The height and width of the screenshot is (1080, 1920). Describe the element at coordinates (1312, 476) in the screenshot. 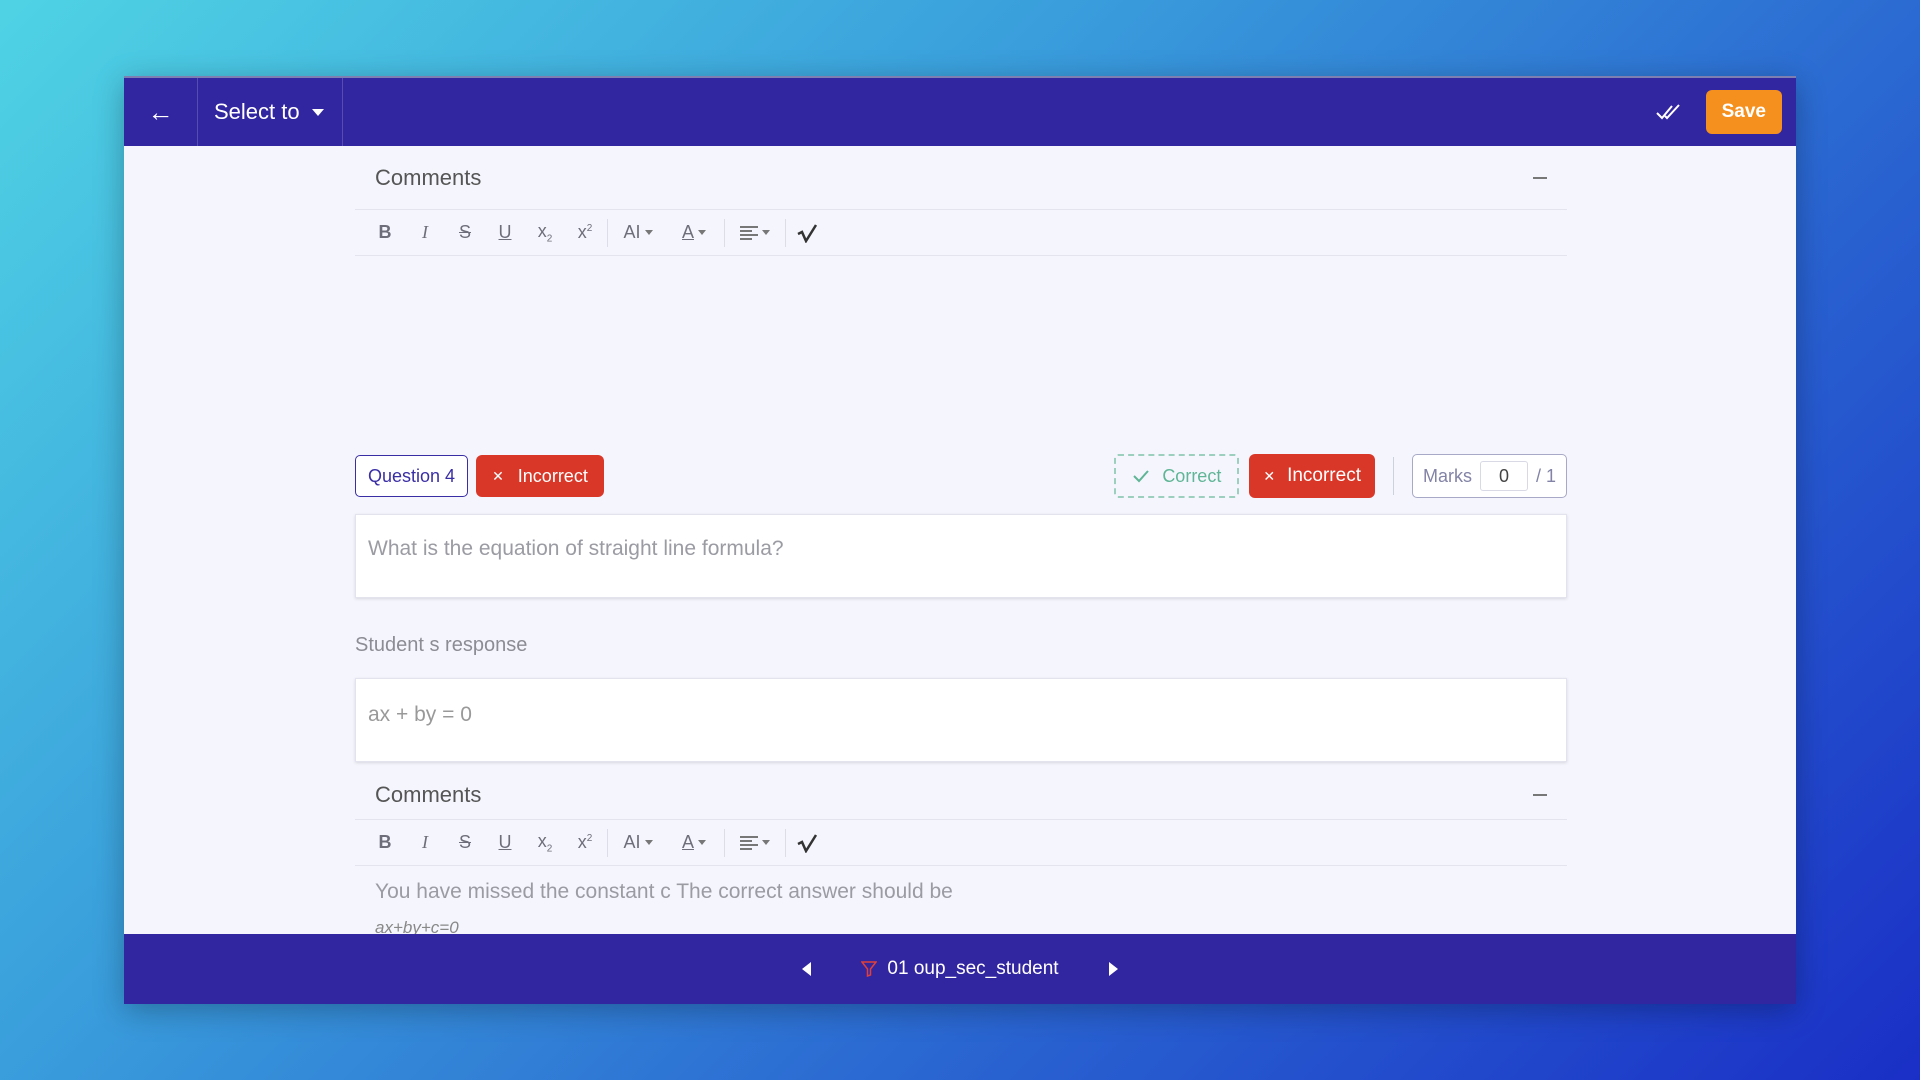

I see `mark-incorrect-button: ✕ Incorrect` at that location.